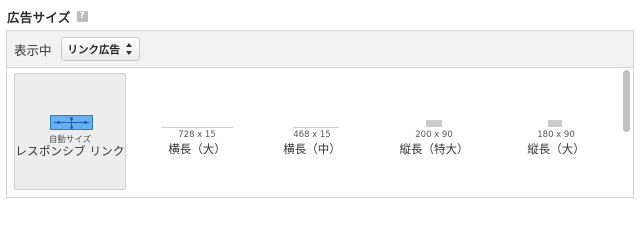 The height and width of the screenshot is (240, 640). What do you see at coordinates (434, 149) in the screenshot?
I see `option-label: 縦長（特大）` at bounding box center [434, 149].